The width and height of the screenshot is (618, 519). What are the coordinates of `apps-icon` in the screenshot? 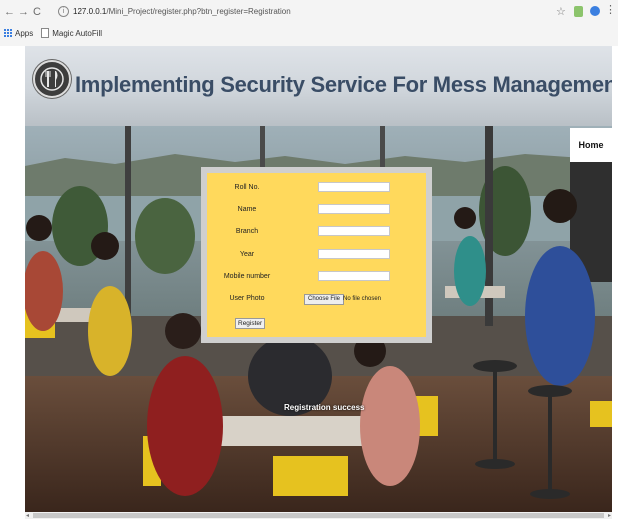 It's located at (8, 33).